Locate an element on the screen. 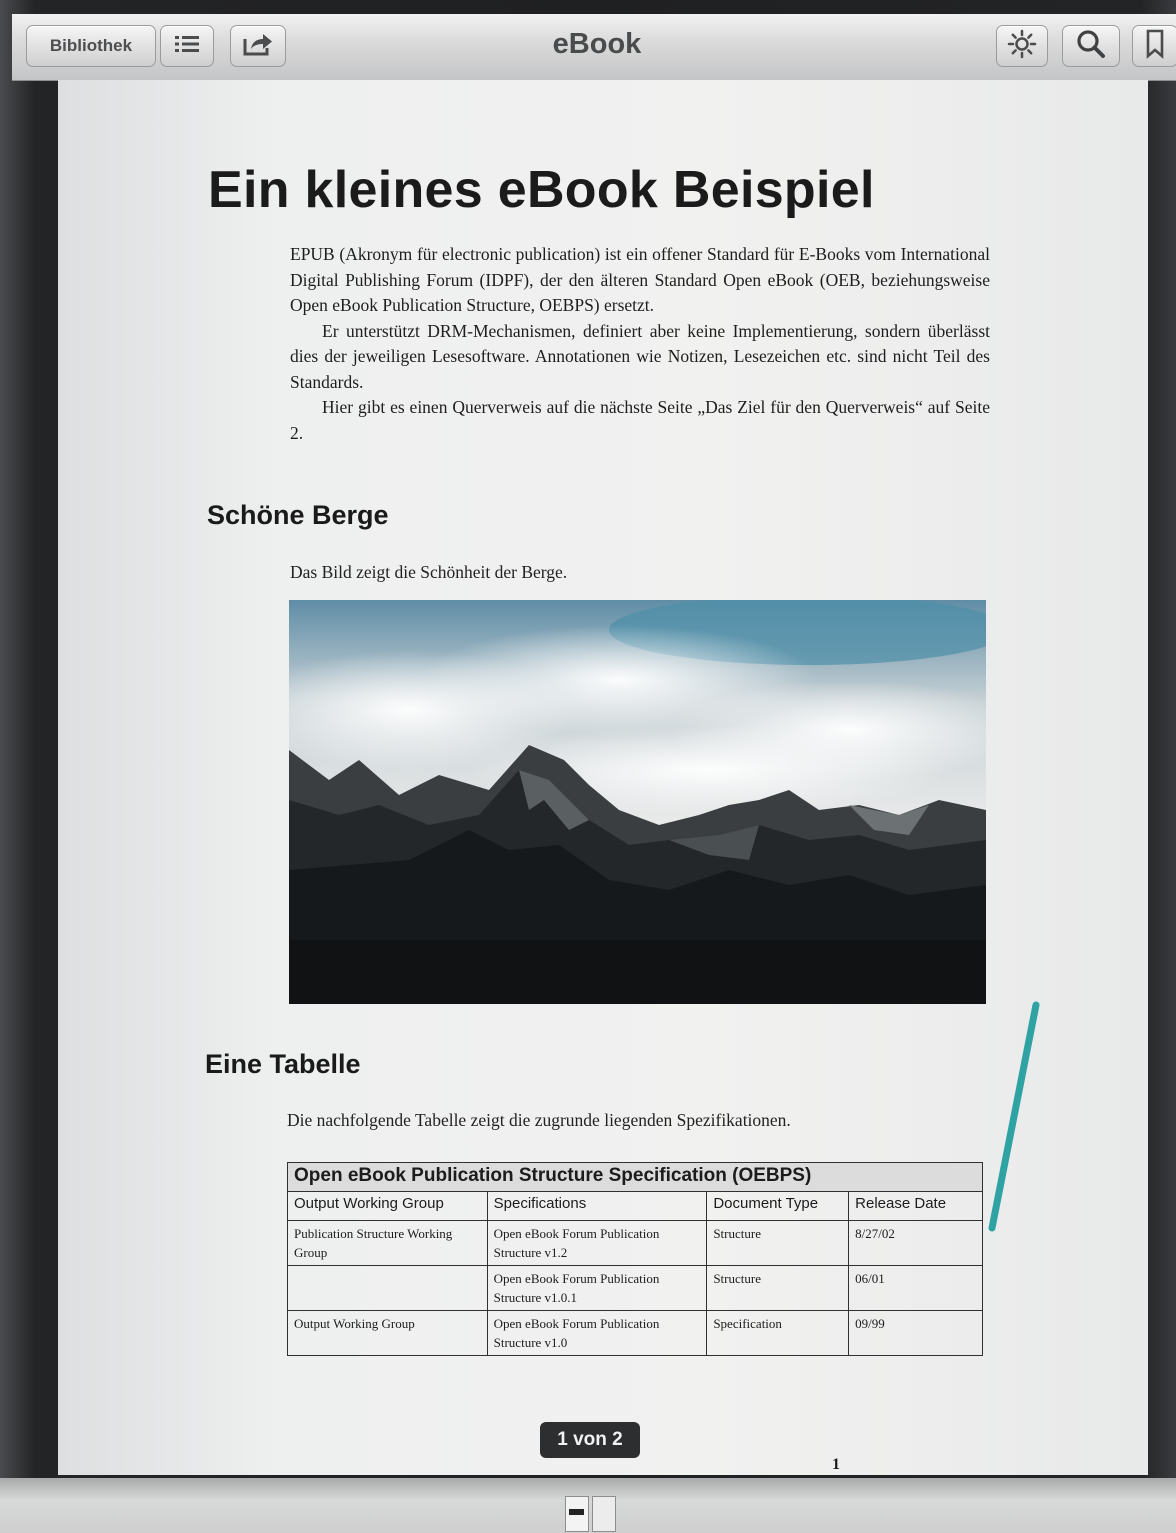  table-cell: Publication Structure Working Group is located at coordinates (387, 1243).